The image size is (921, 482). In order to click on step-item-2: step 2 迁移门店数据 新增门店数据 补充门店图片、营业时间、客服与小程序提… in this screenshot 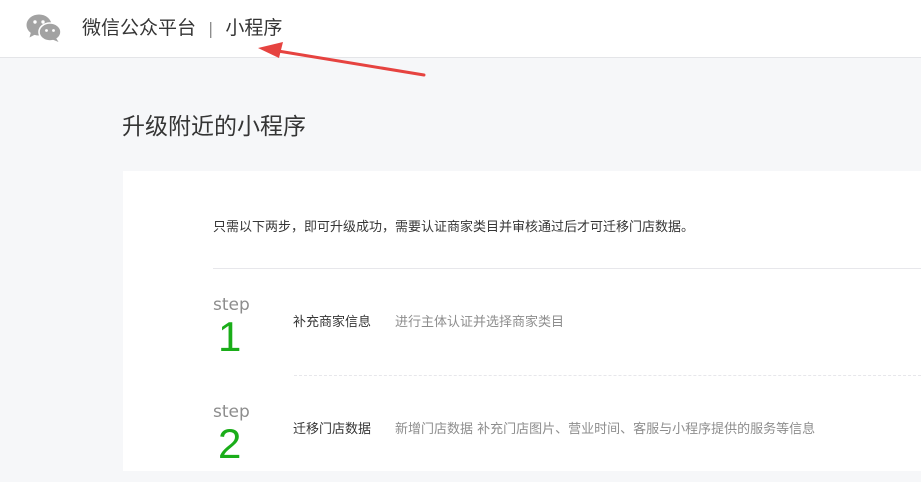, I will do `click(523, 442)`.